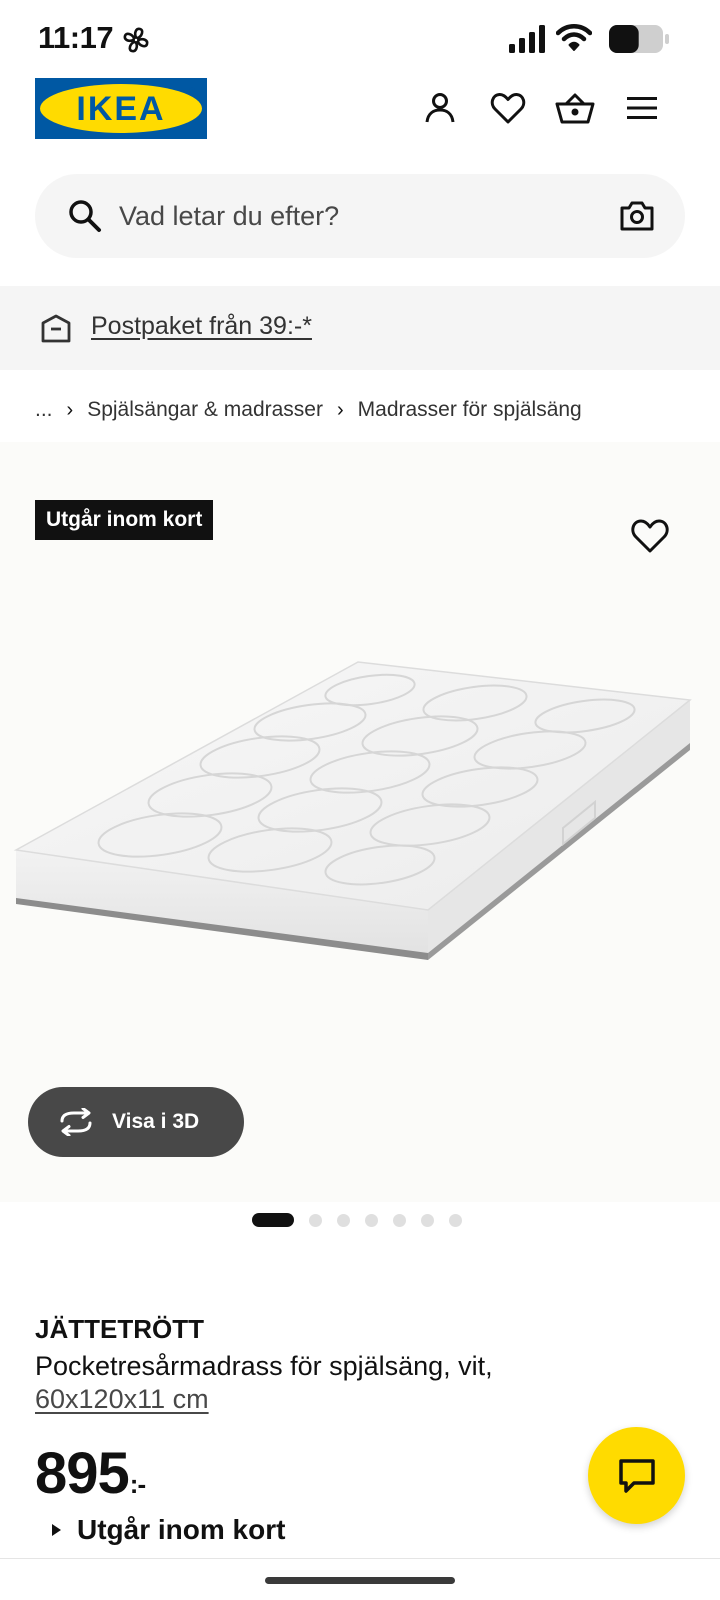 Image resolution: width=720 pixels, height=1600 pixels. Describe the element at coordinates (527, 39) in the screenshot. I see `signal-icon` at that location.